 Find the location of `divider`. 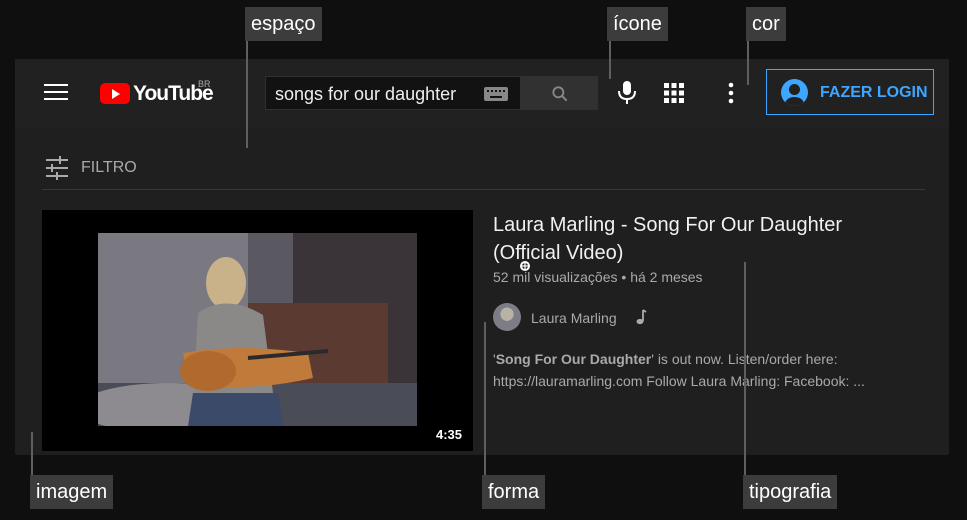

divider is located at coordinates (483, 189).